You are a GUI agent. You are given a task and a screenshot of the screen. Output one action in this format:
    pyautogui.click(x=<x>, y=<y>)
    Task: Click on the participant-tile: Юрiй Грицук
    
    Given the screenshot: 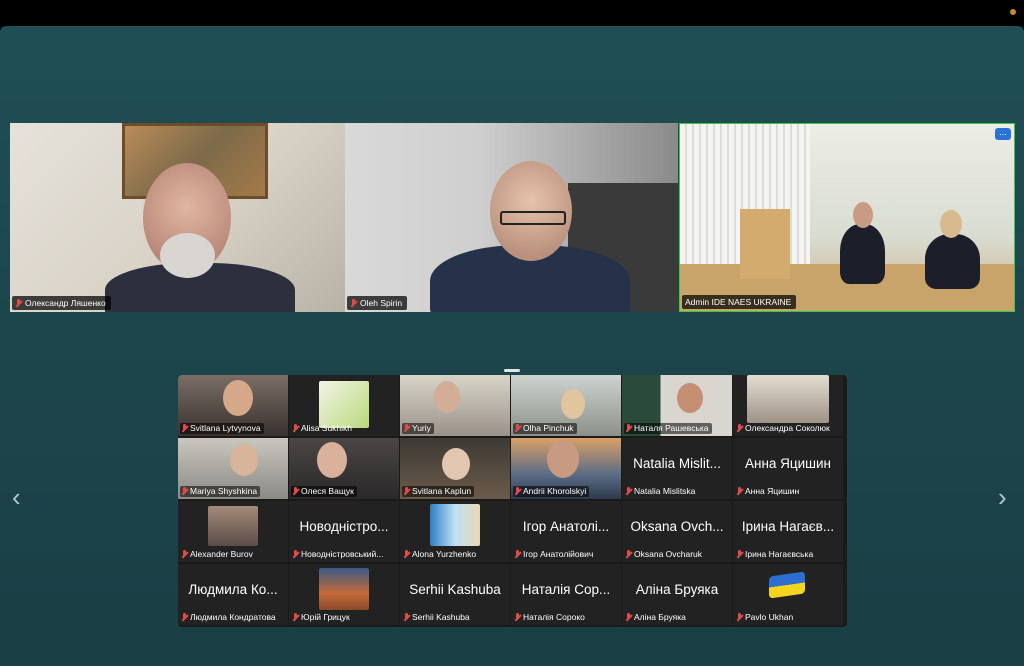 What is the action you would take?
    pyautogui.click(x=344, y=594)
    